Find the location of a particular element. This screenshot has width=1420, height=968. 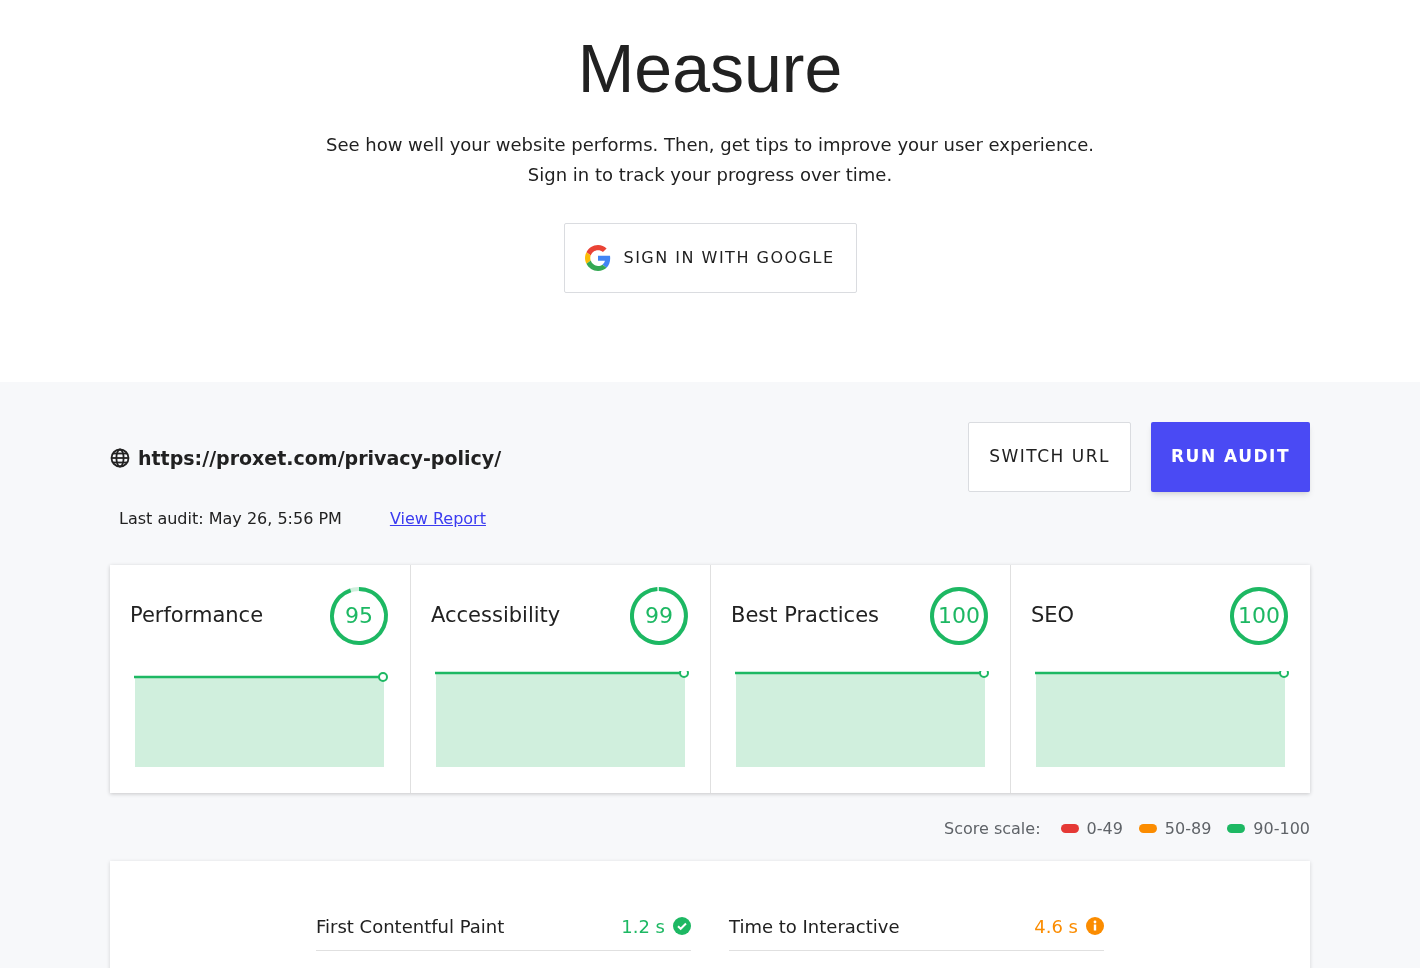

page-title: Measure is located at coordinates (710, 68).